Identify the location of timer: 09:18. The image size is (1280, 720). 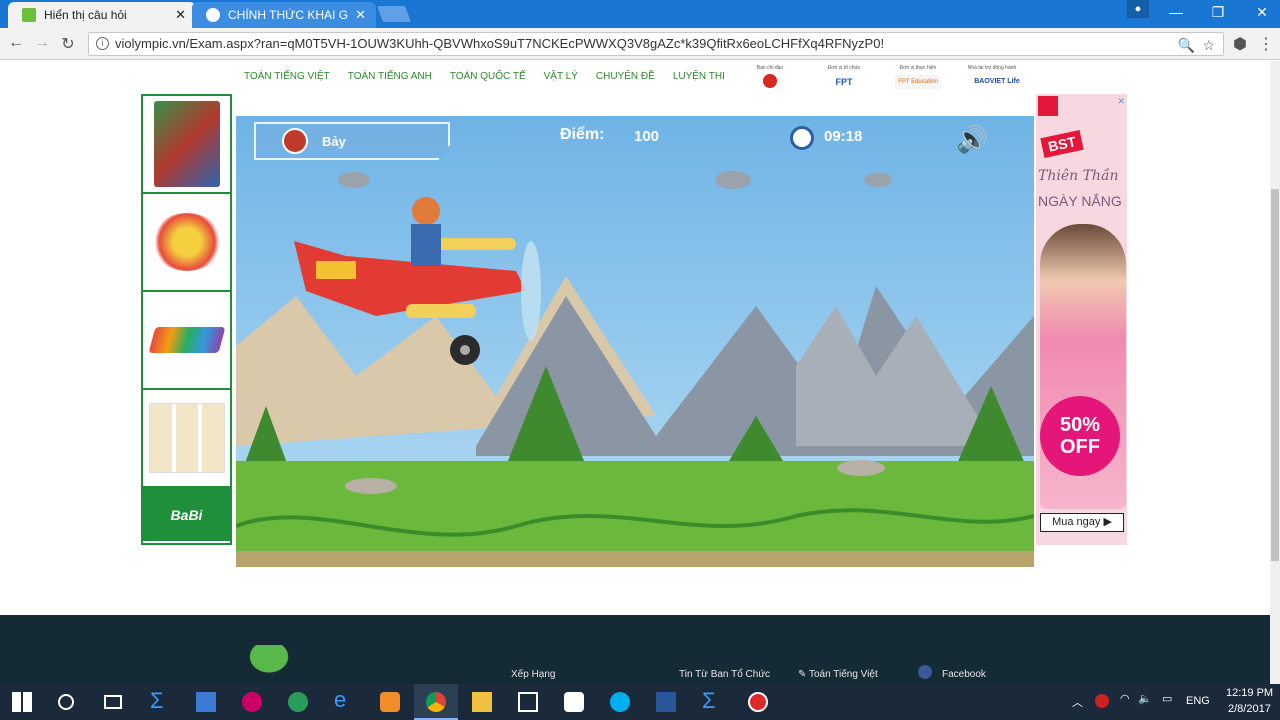
(843, 136).